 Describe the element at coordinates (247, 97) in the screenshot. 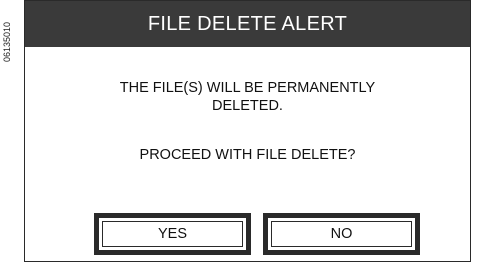

I see `dialog-message: THE FILE(S) WILL BE PERMANENTLY DELETED.` at that location.